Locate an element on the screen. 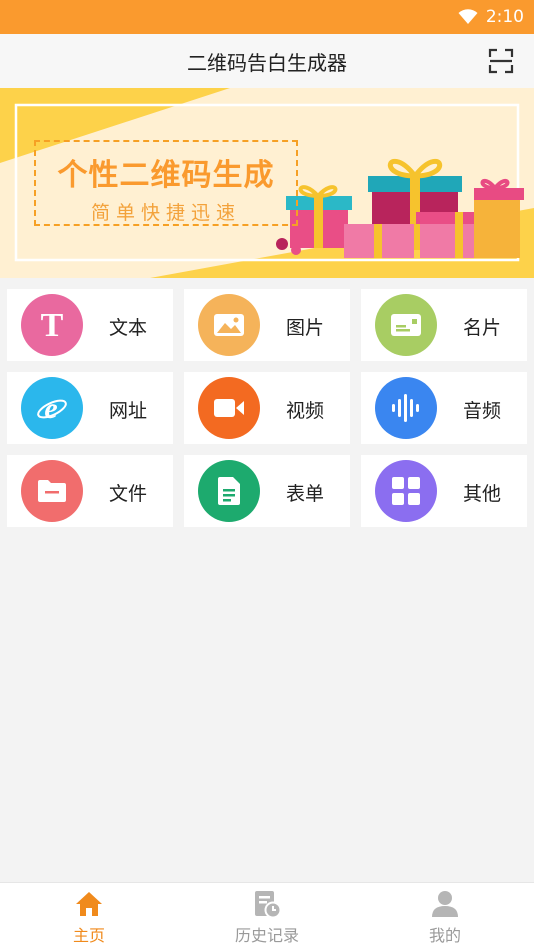 The height and width of the screenshot is (949, 534). text-icon: T is located at coordinates (52, 325).